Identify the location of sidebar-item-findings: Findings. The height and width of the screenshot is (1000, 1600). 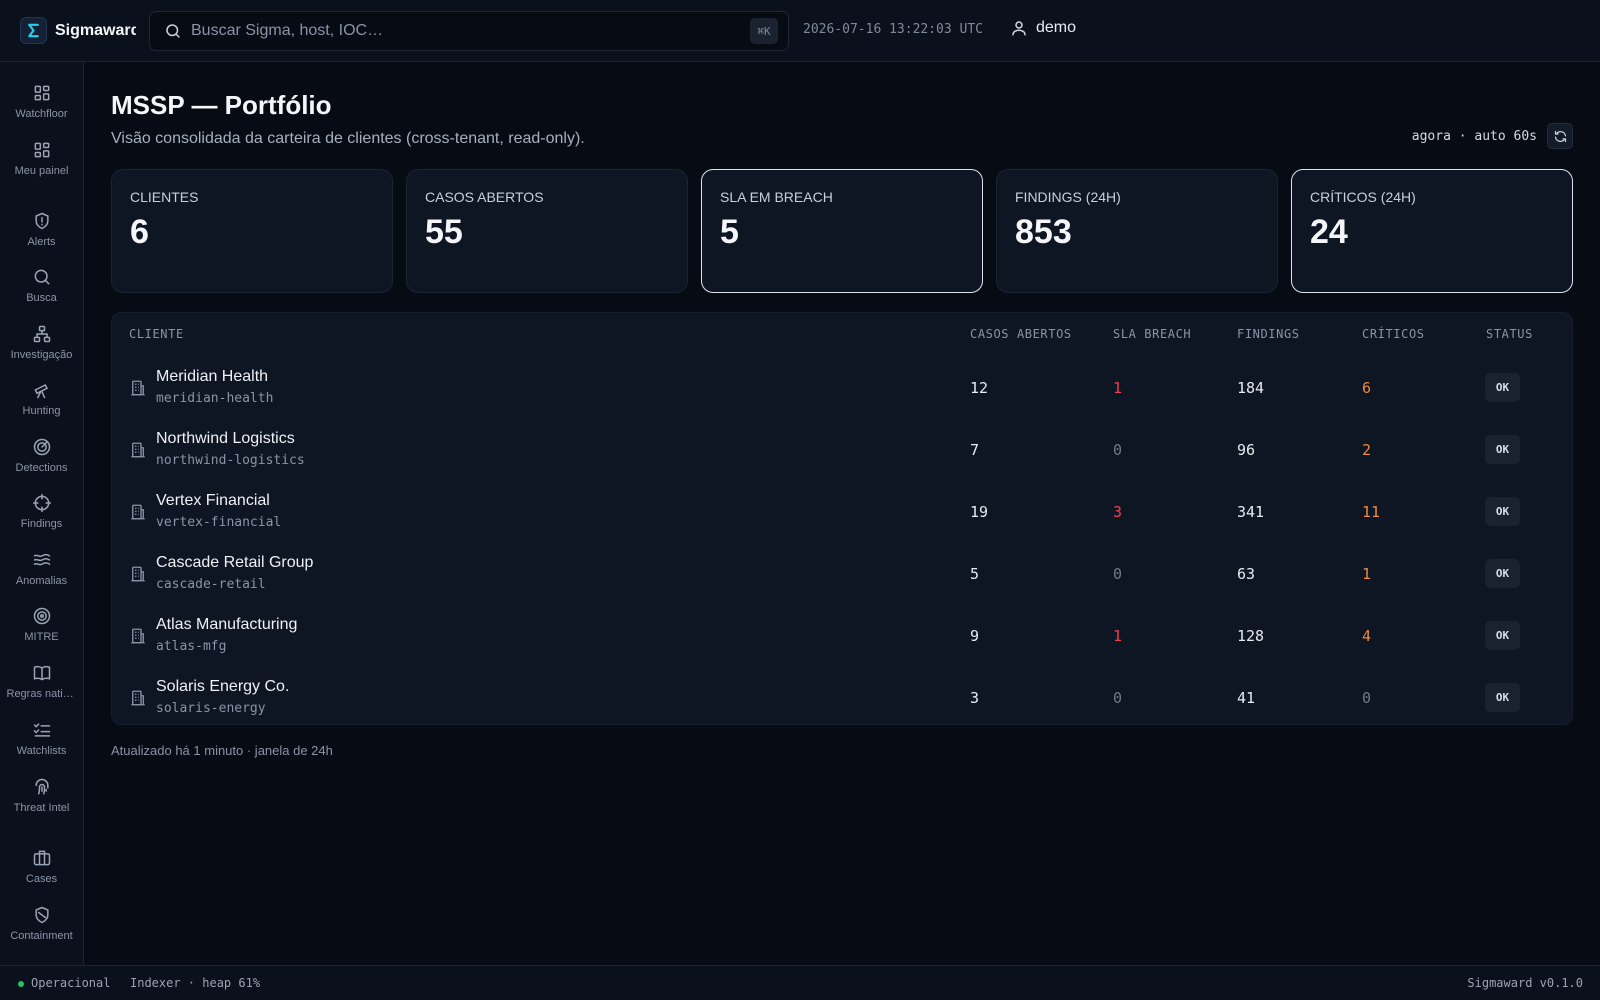
(41, 519).